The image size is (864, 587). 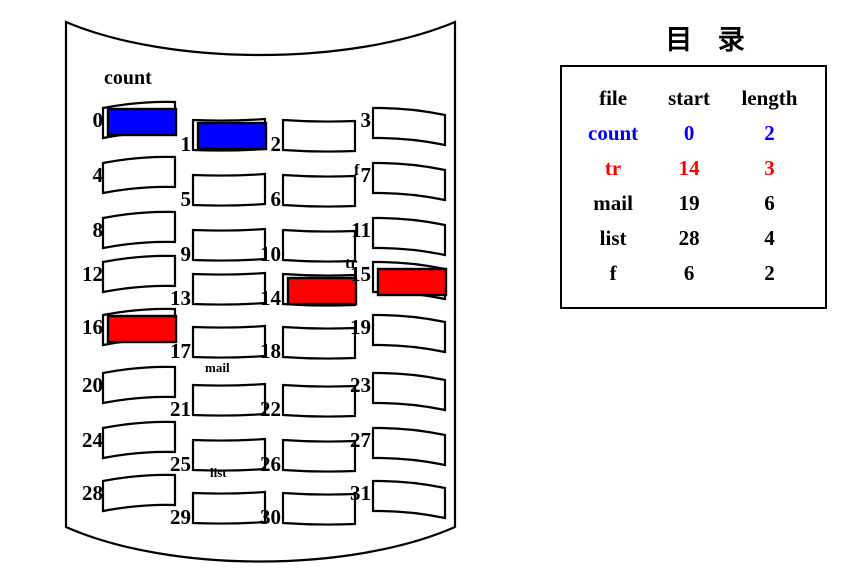 I want to click on disk-block-number-13: 13, so click(x=180, y=298).